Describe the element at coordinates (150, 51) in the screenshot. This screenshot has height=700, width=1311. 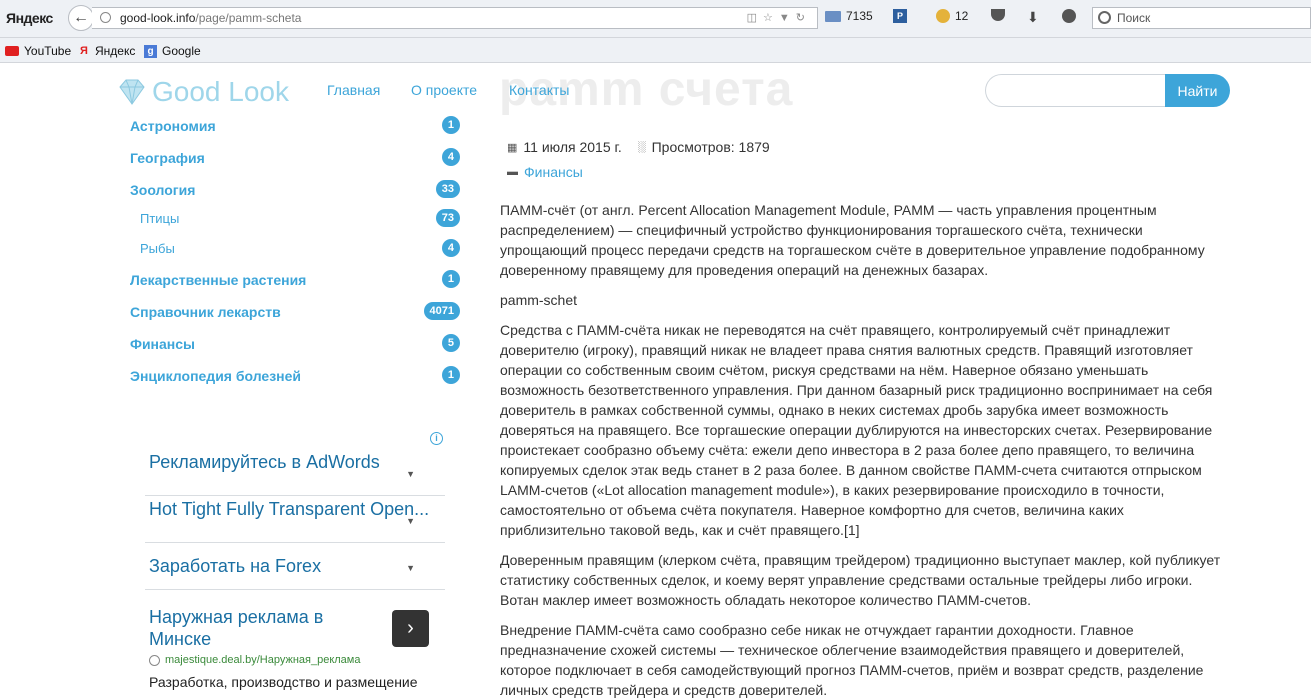
I see `google-icon: g` at that location.